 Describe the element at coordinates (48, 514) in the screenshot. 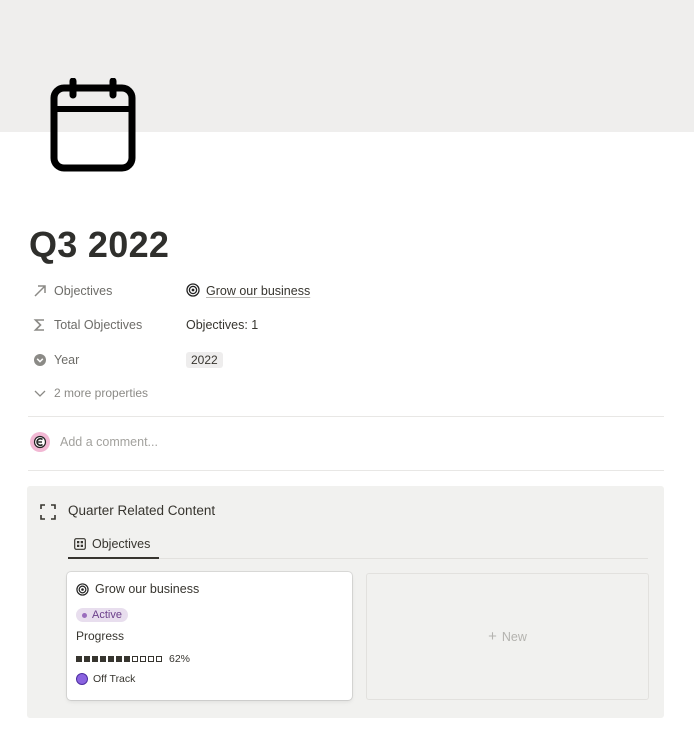

I see `expand-icon` at that location.